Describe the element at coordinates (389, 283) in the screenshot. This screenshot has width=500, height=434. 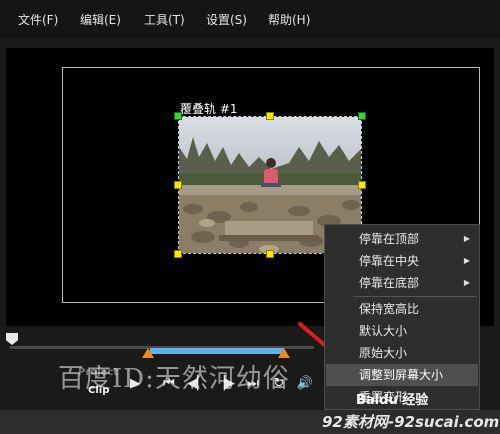
I see `menu-item-label: 停靠在底部` at that location.